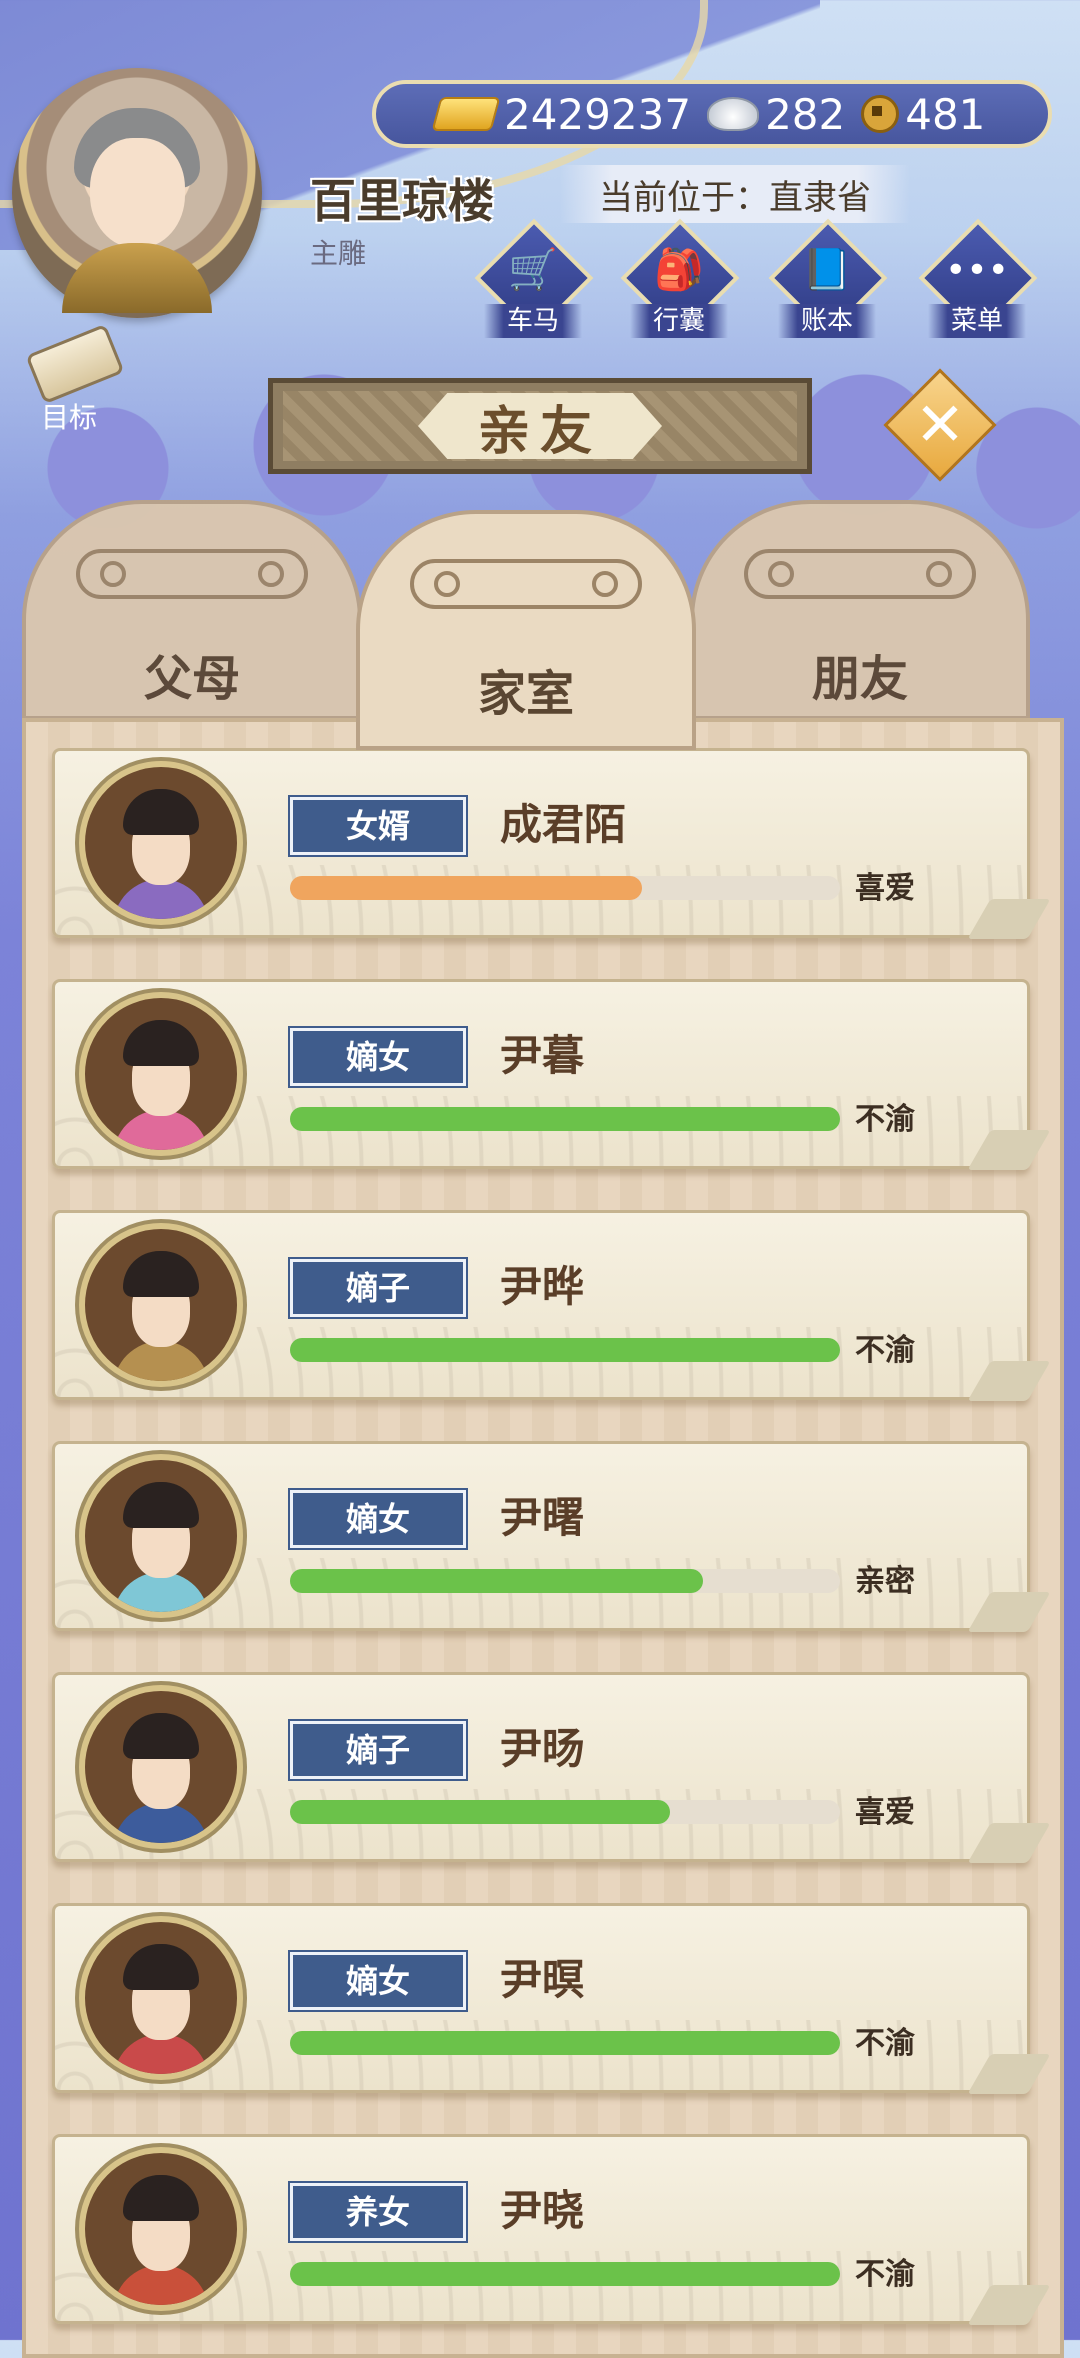 This screenshot has height=2358, width=1080. I want to click on relative-card: 嫡子 尹旸 喜爱, so click(551, 1767).